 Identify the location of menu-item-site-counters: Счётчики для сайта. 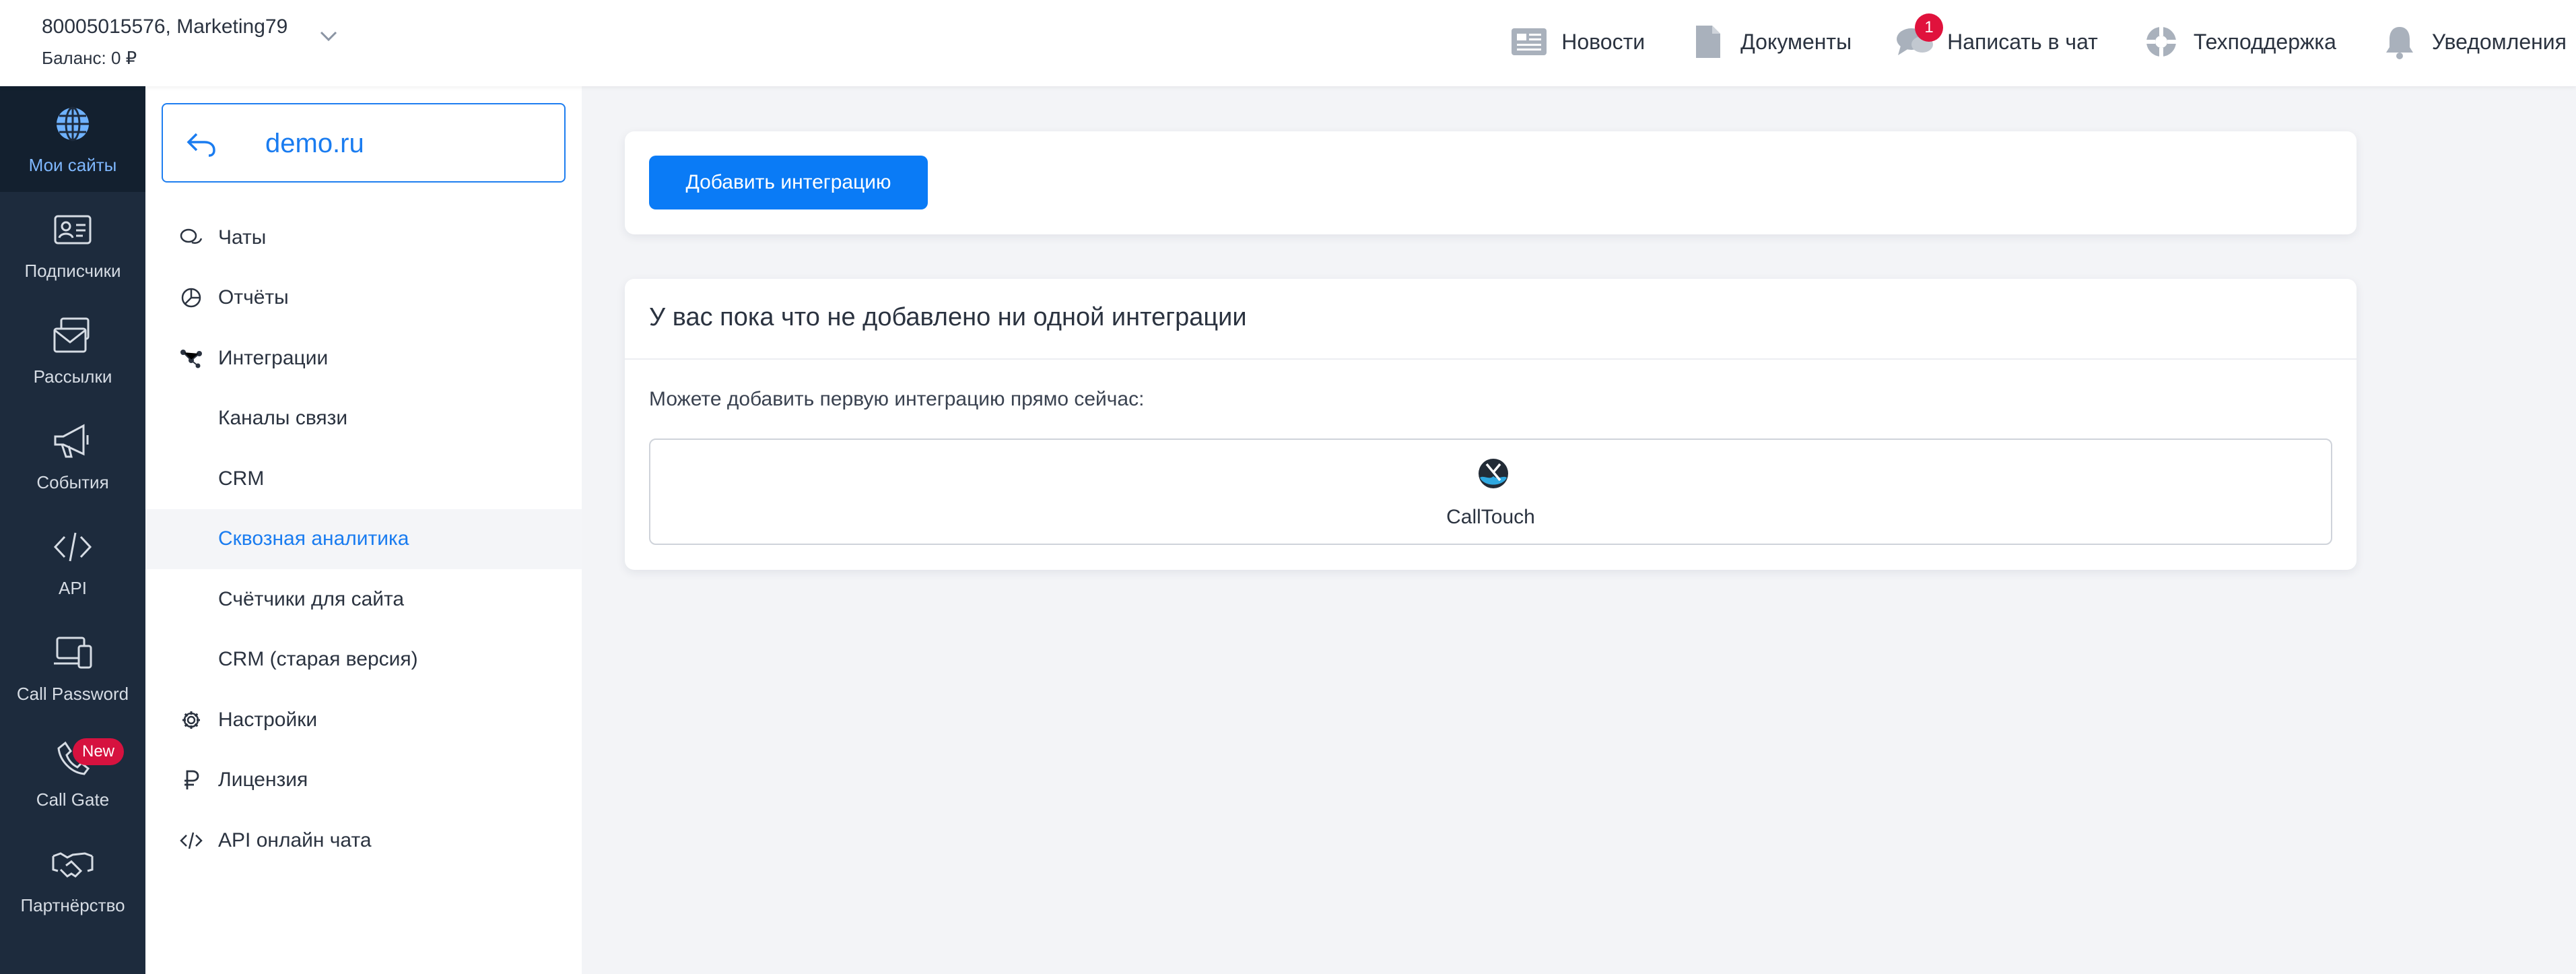
(363, 599).